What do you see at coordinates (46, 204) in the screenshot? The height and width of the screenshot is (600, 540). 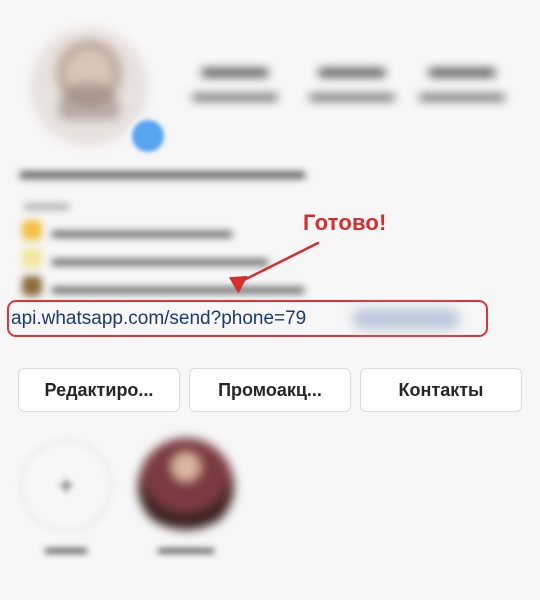 I see `profile-category: ▬▬▬` at bounding box center [46, 204].